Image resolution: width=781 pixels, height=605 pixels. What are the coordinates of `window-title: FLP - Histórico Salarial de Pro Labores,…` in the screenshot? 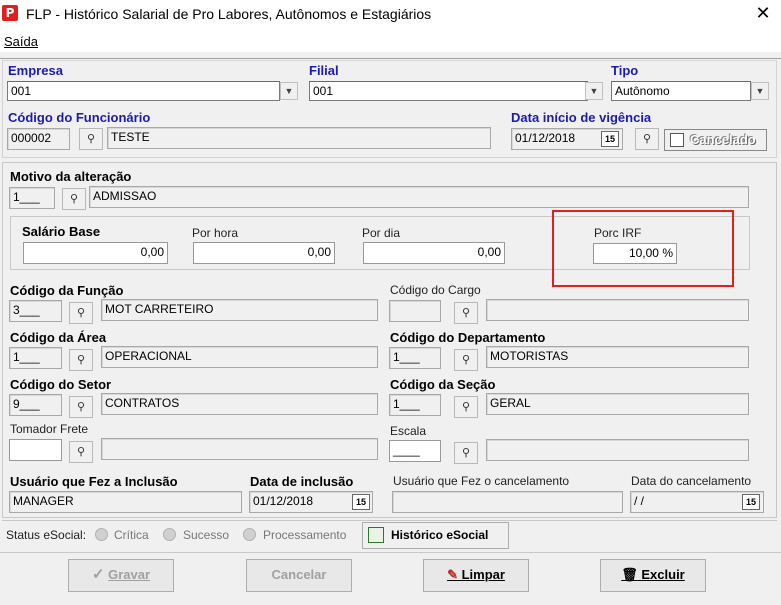 It's located at (229, 14).